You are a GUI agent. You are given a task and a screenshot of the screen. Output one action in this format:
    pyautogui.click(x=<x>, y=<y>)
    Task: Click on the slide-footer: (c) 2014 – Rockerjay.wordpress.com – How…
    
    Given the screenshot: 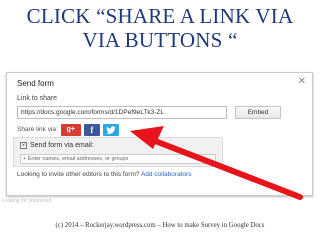 What is the action you would take?
    pyautogui.click(x=160, y=225)
    